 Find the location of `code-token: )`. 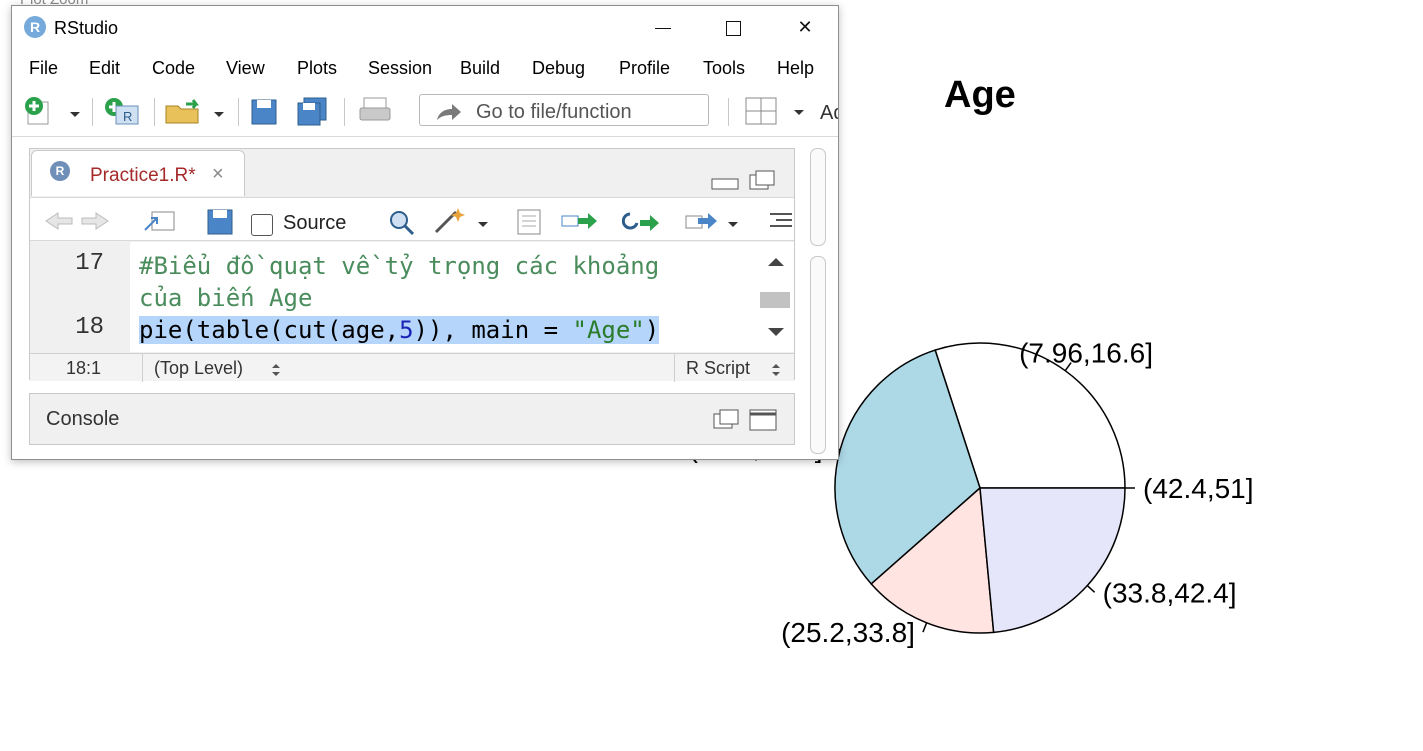

code-token: ) is located at coordinates (652, 330).